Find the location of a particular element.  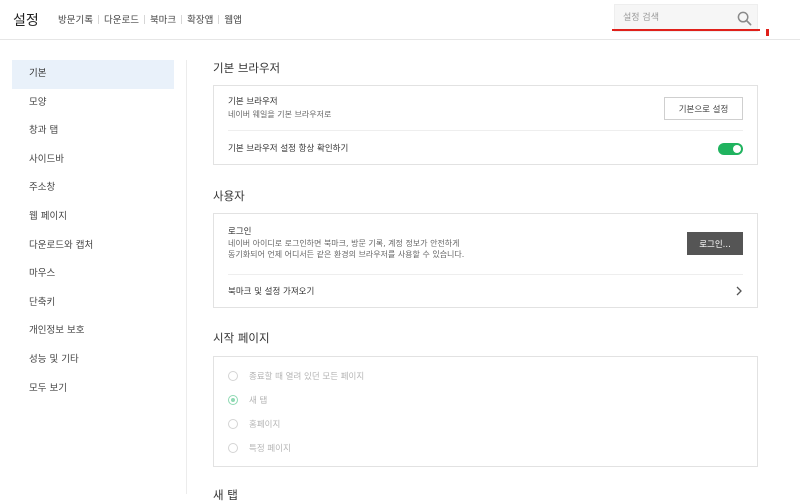

sidebar-item-show-all: 모두 보기 is located at coordinates (93, 389).